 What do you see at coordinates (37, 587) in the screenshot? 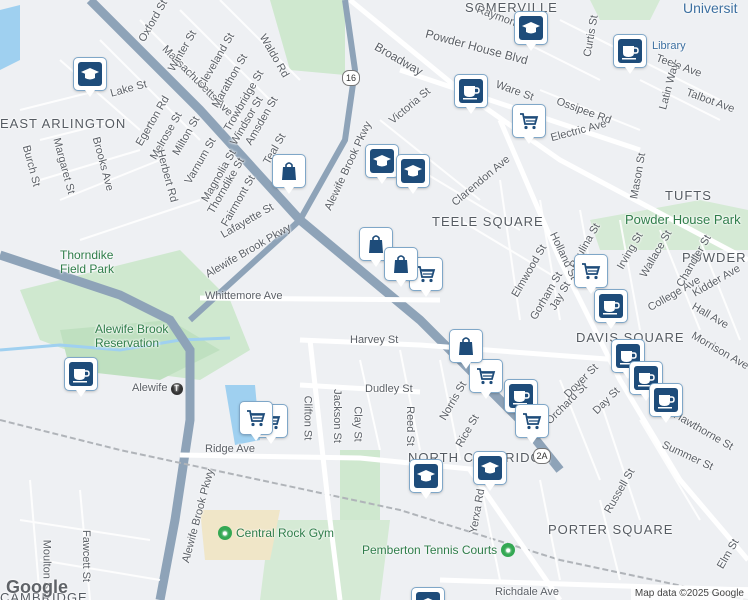
I see `google-logo: Google` at bounding box center [37, 587].